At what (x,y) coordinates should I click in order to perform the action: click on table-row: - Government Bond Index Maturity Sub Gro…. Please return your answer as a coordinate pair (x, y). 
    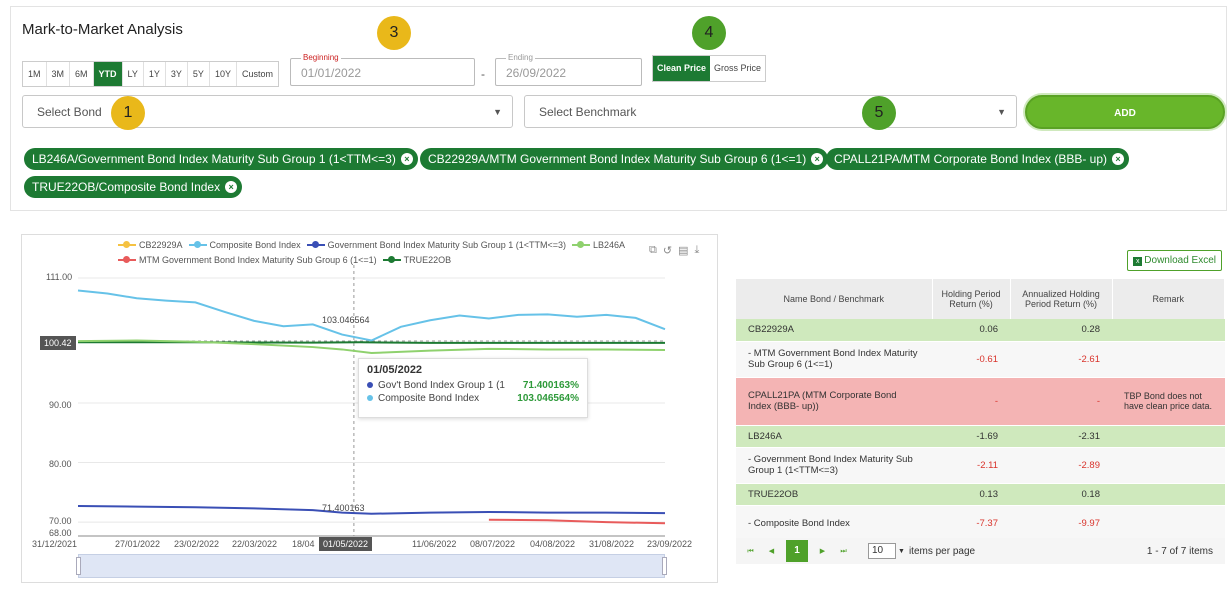
    Looking at the image, I should click on (980, 465).